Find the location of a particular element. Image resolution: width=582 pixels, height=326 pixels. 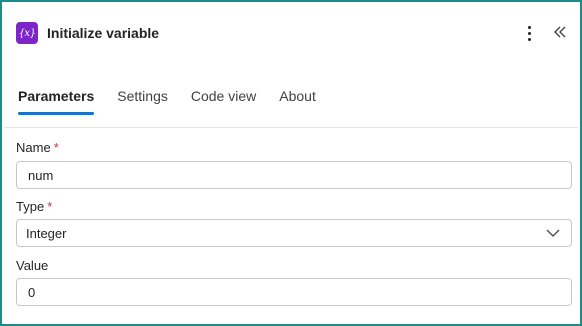

value-label: Value is located at coordinates (32, 265).